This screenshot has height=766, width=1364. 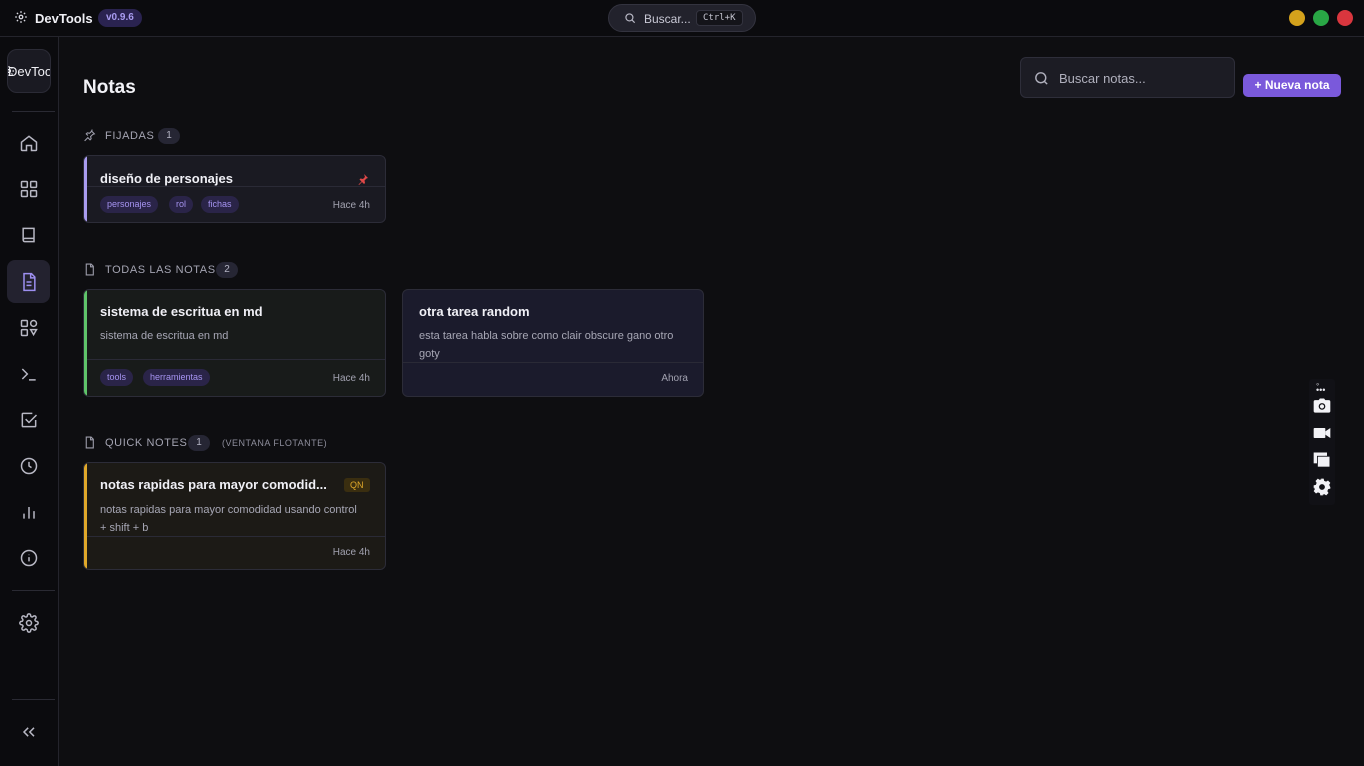 I want to click on clock-icon, so click(x=29, y=466).